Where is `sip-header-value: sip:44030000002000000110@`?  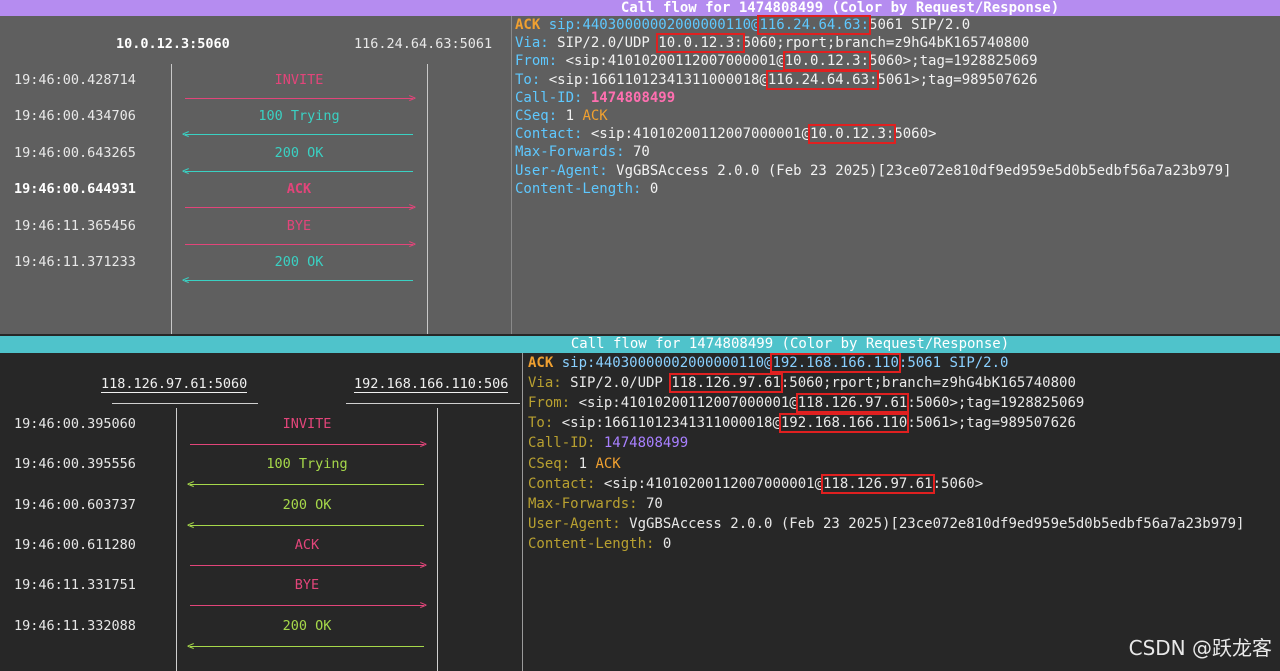
sip-header-value: sip:44030000002000000110@ is located at coordinates (650, 25).